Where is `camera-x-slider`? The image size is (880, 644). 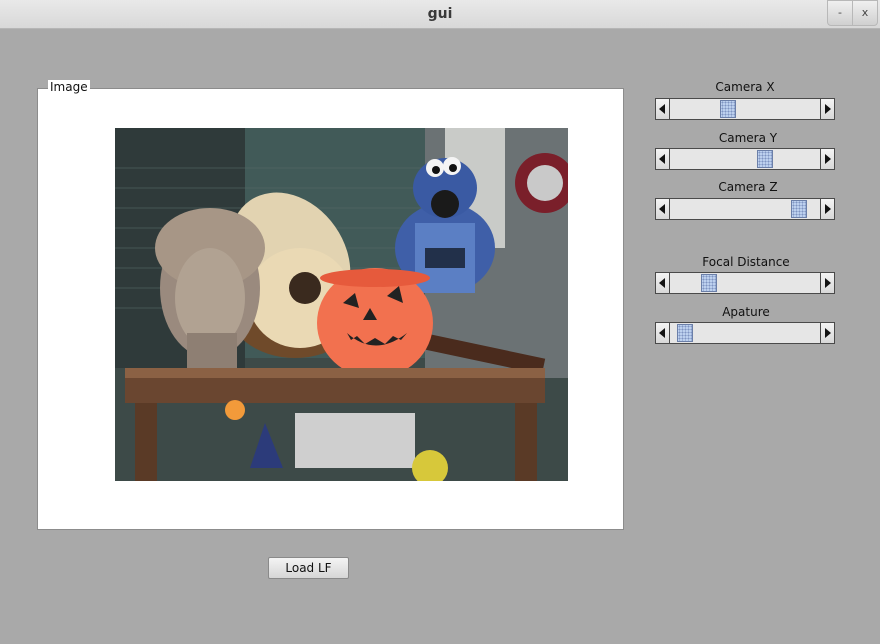
camera-x-slider is located at coordinates (745, 109).